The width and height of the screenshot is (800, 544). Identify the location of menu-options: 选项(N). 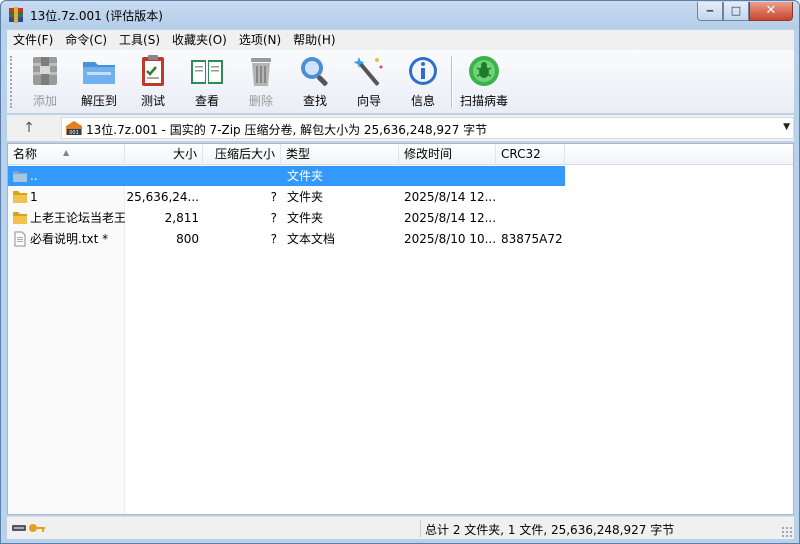
(260, 40).